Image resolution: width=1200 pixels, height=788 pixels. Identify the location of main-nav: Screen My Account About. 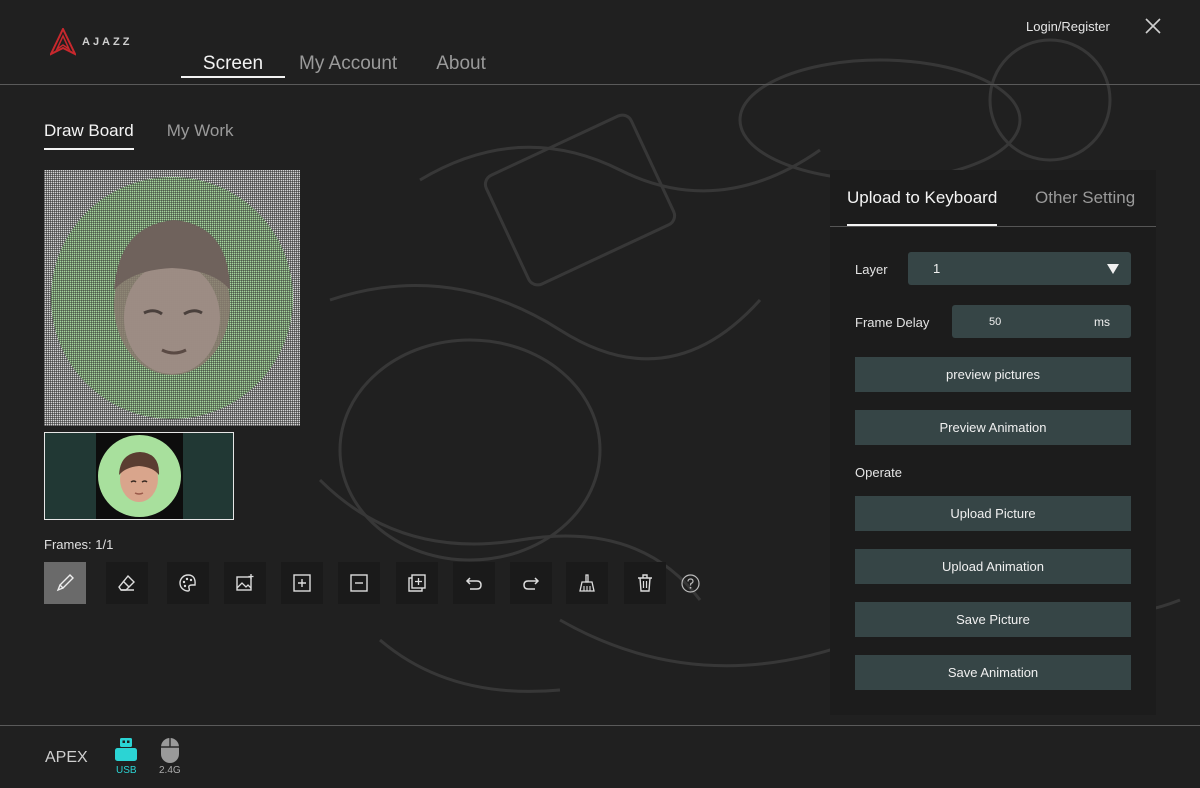
(333, 64).